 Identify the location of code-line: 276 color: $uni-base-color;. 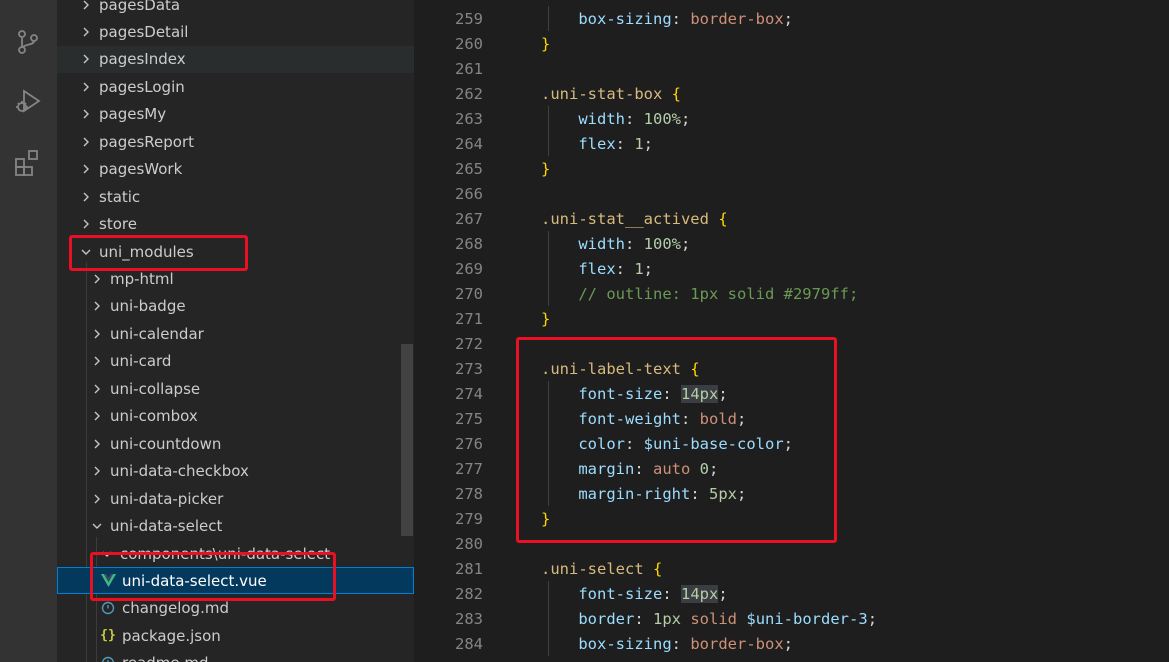
(791, 443).